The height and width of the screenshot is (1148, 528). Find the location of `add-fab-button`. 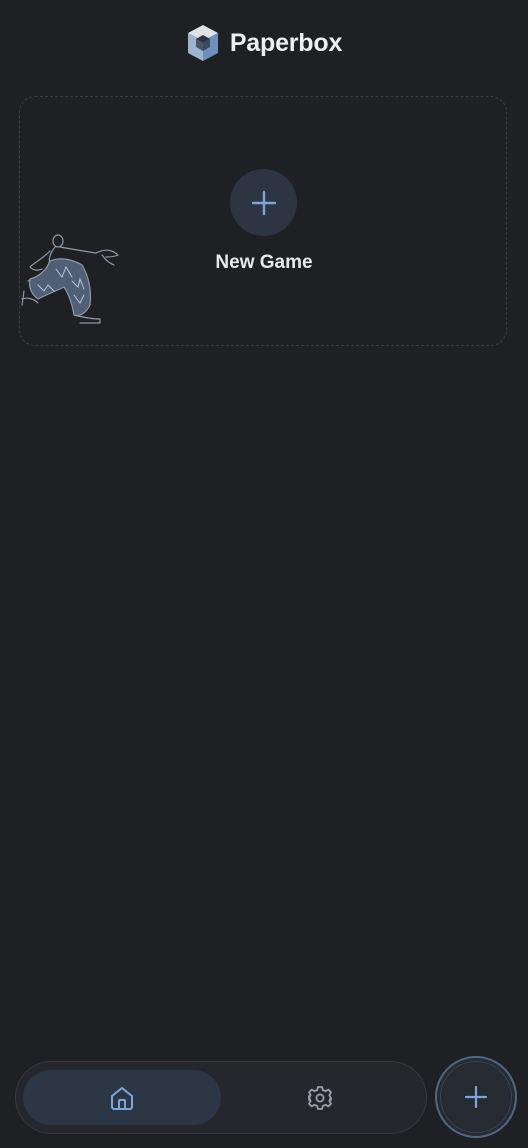

add-fab-button is located at coordinates (476, 1097).